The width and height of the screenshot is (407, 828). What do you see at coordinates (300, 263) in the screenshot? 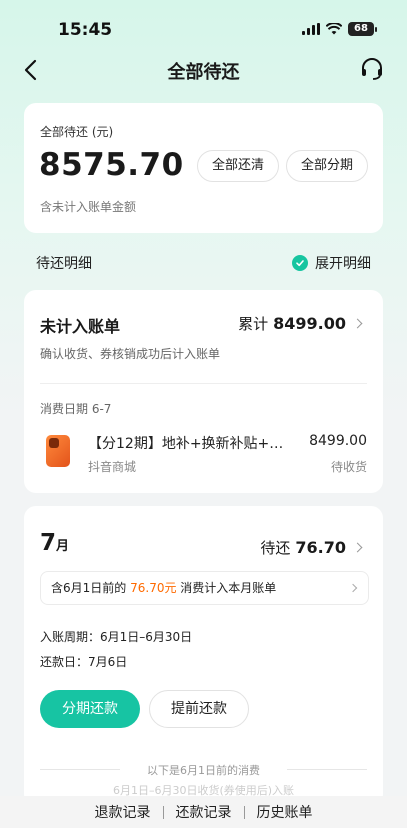
I see `check-icon` at bounding box center [300, 263].